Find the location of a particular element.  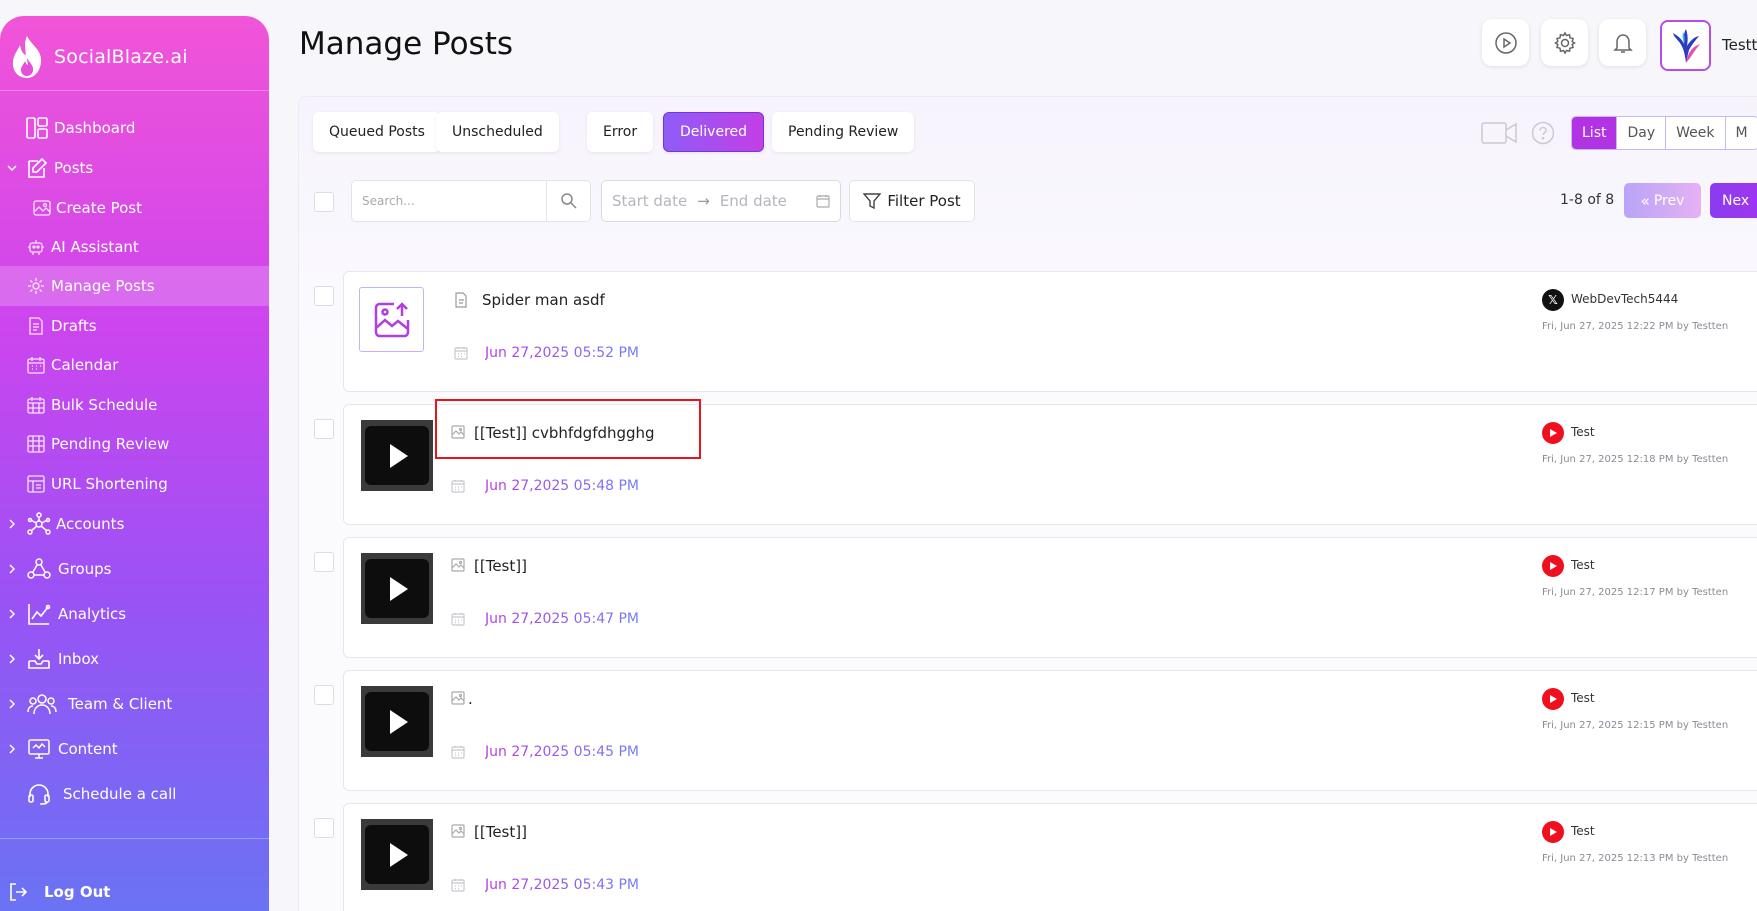

sidebar-item-drafts: Drafts is located at coordinates (134, 326).